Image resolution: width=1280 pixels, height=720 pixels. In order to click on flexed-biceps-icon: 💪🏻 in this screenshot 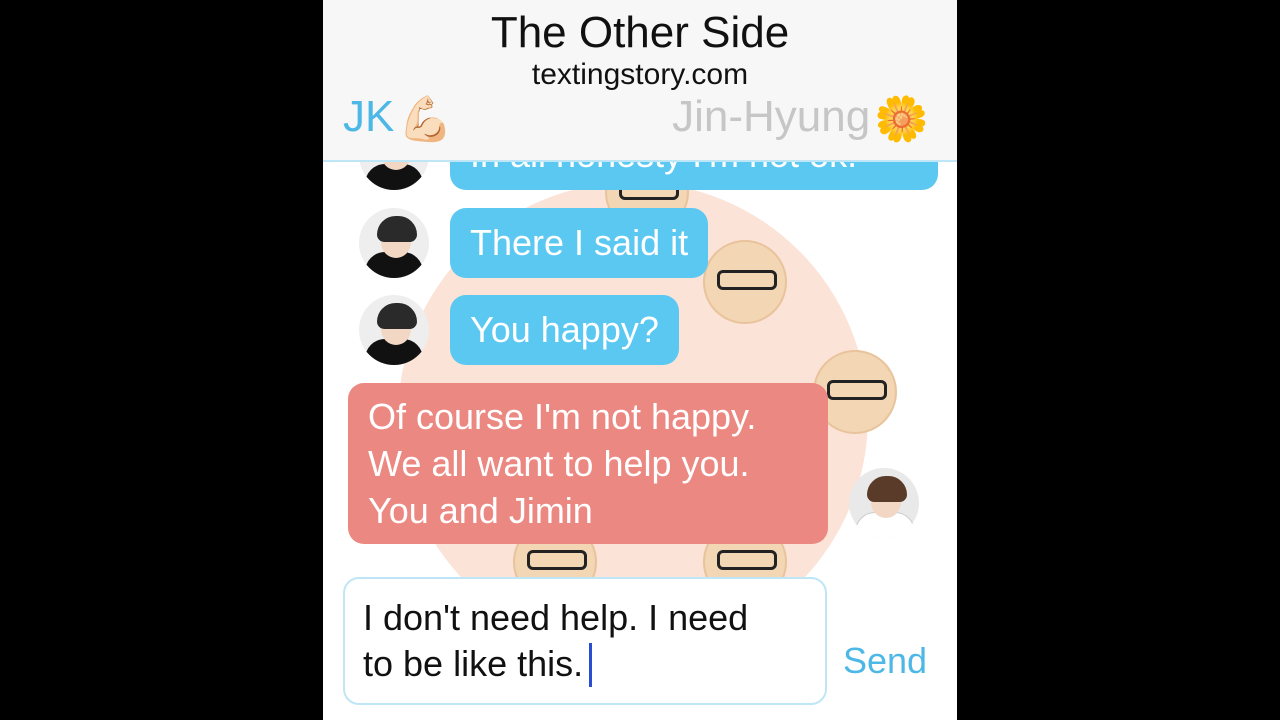, I will do `click(426, 120)`.